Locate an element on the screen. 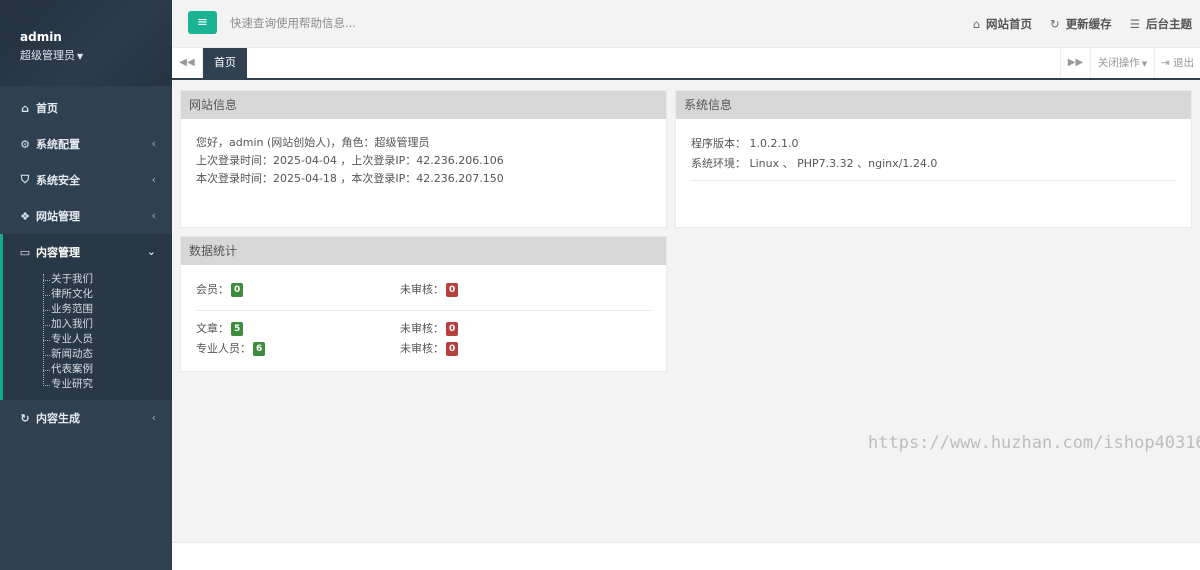 The width and height of the screenshot is (1200, 570). version-text: 程序版本： 1.0.2.1.0 is located at coordinates (745, 143).